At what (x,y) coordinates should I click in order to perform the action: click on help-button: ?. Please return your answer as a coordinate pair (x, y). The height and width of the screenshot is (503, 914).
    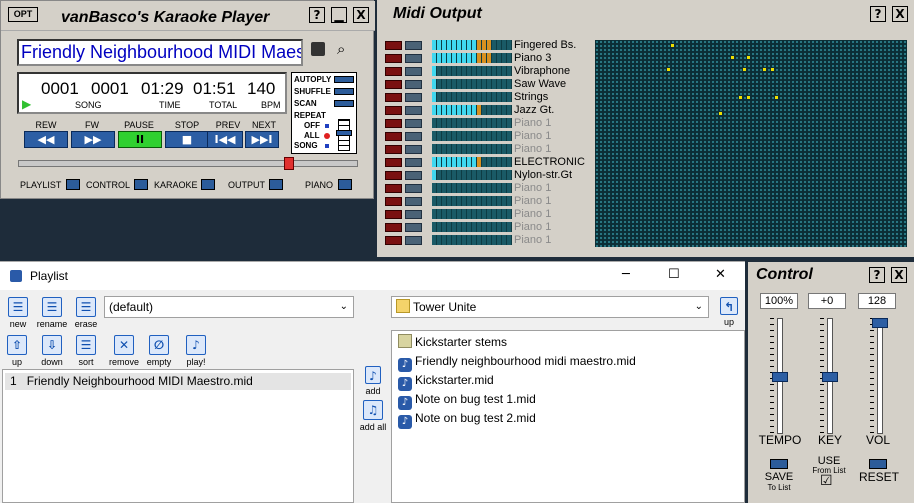
    Looking at the image, I should click on (317, 15).